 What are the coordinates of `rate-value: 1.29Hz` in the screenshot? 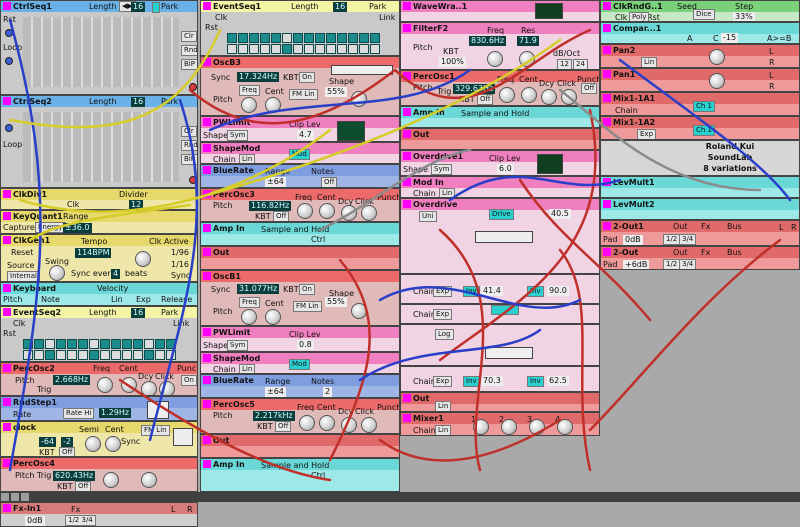 It's located at (115, 413).